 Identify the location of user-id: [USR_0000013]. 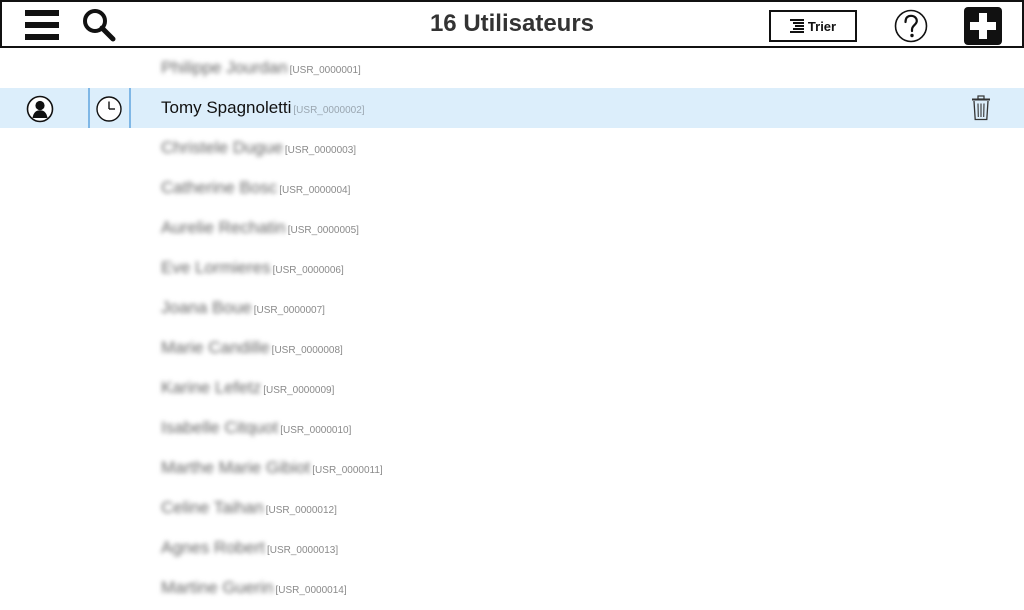
(302, 550).